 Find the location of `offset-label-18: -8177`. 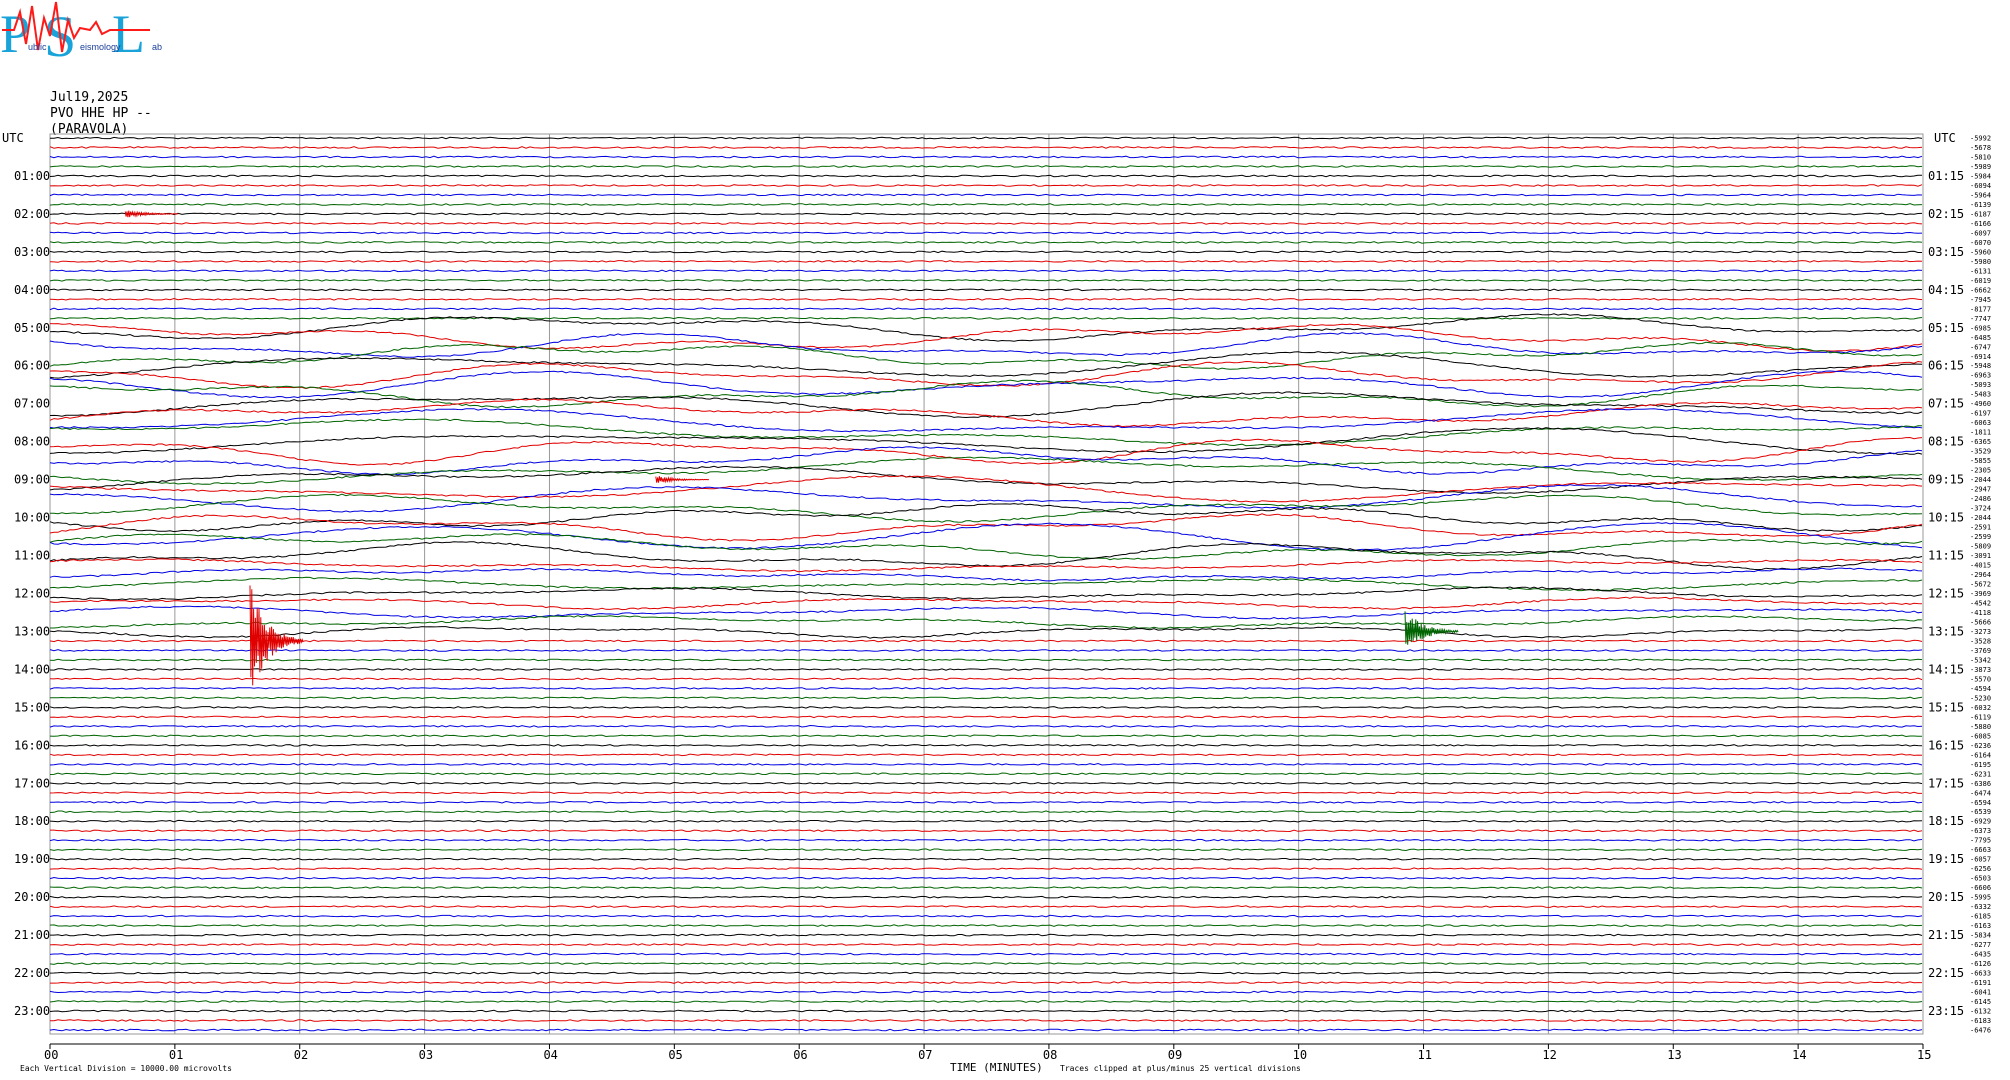

offset-label-18: -8177 is located at coordinates (1980, 309).